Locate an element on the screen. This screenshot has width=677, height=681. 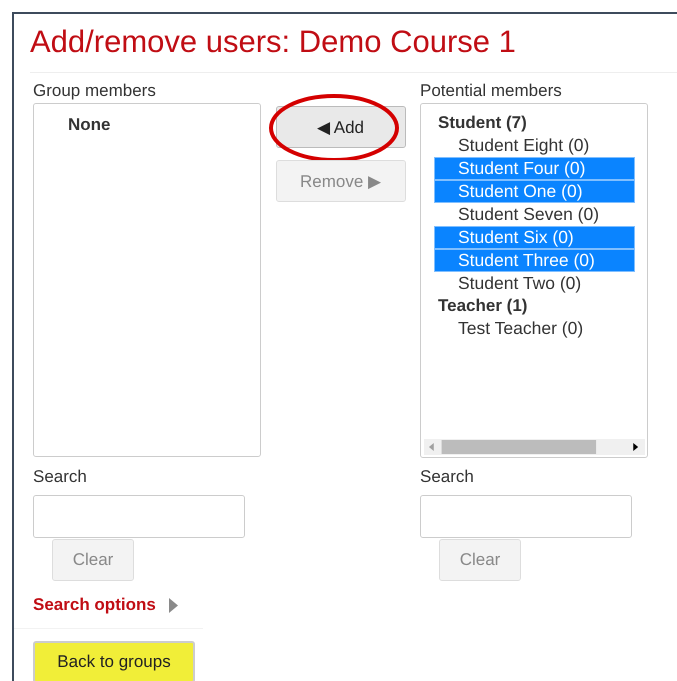
member-option: Student Three (0) is located at coordinates (534, 260).